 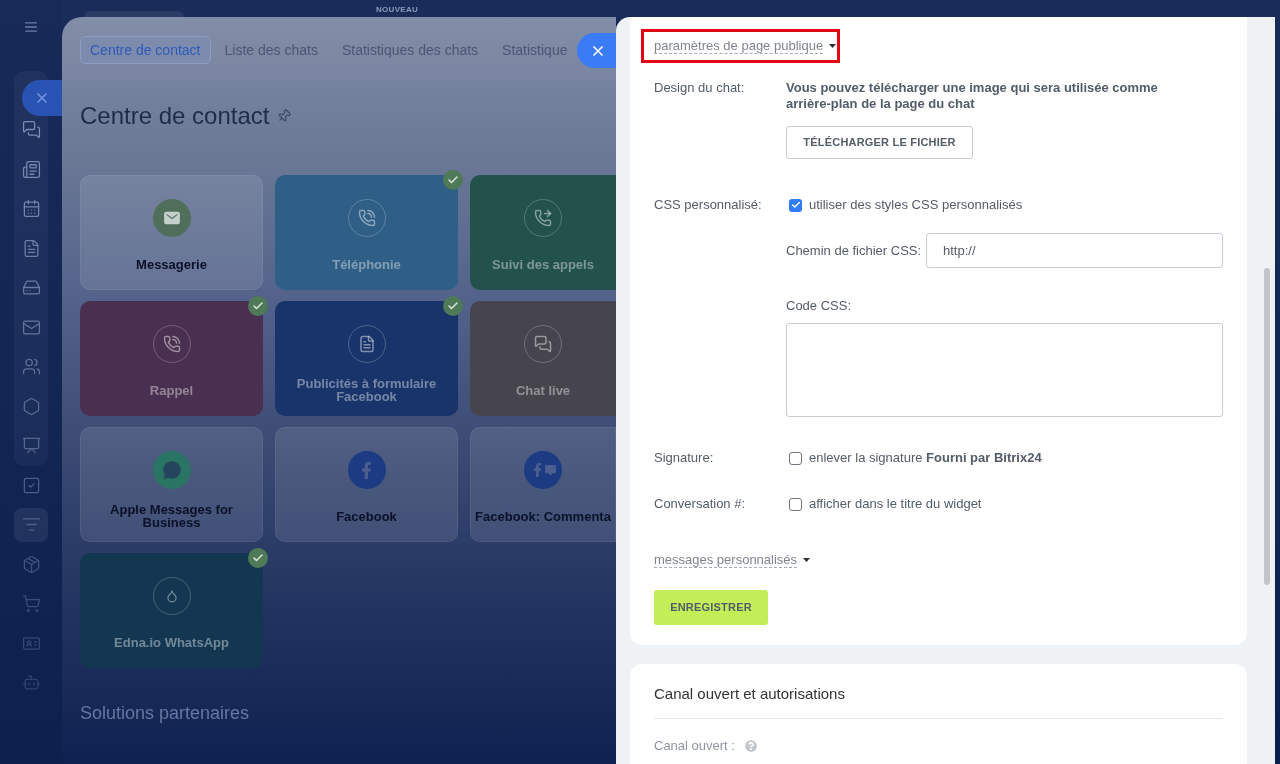 I want to click on option-label: utiliser des styles CSS personnalisés, so click(x=916, y=205).